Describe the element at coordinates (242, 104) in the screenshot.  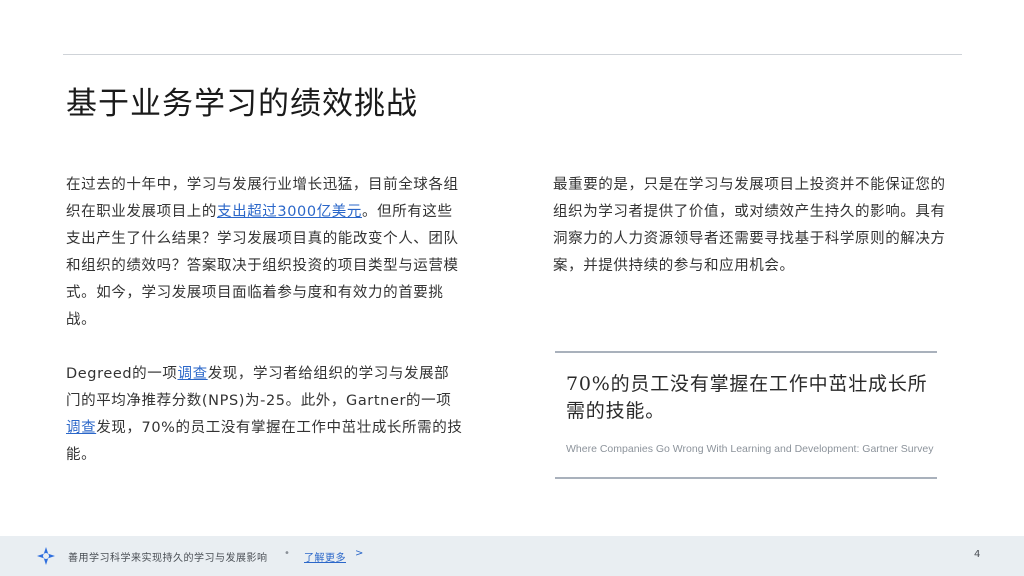
I see `page-title: 基于业务学习的绩效挑战` at that location.